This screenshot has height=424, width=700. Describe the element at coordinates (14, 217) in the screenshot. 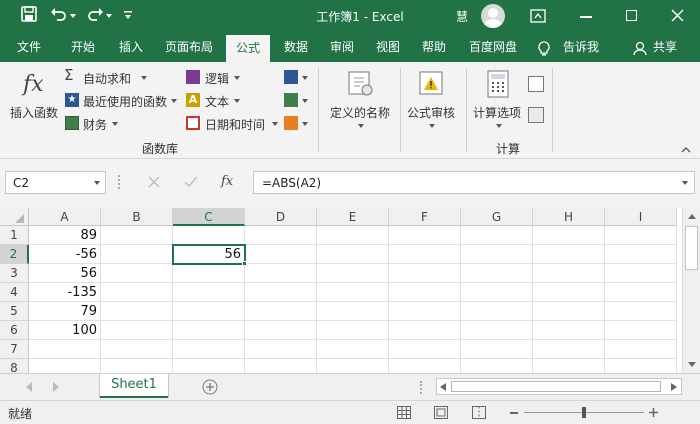

I see `select-all-corner` at that location.